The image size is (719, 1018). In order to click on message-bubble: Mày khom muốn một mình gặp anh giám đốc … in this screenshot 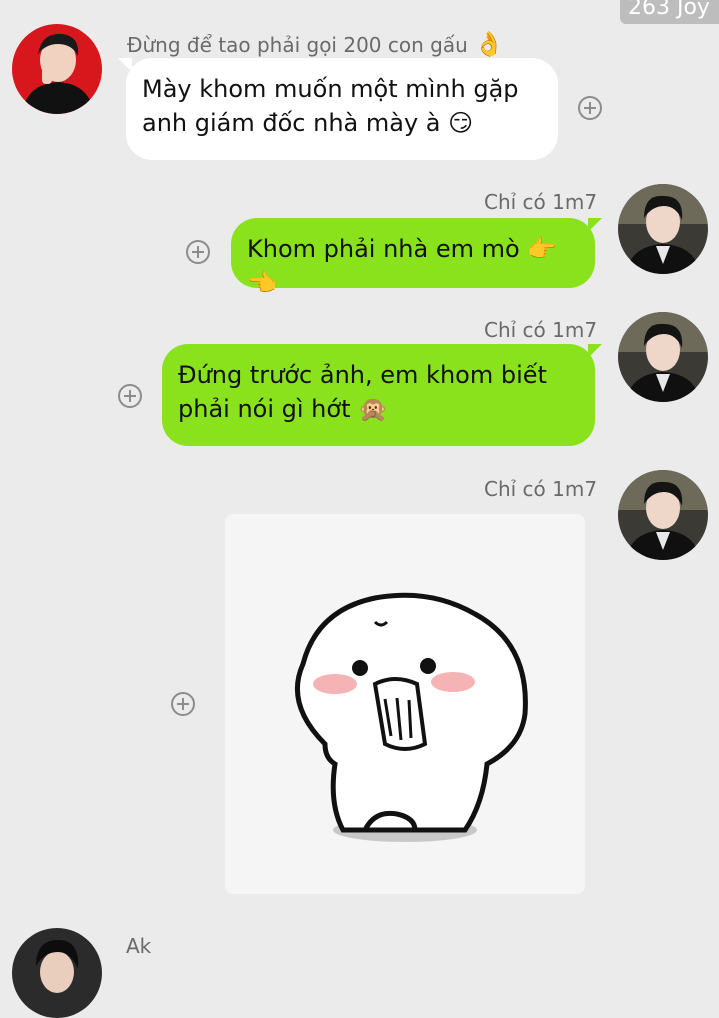, I will do `click(342, 109)`.